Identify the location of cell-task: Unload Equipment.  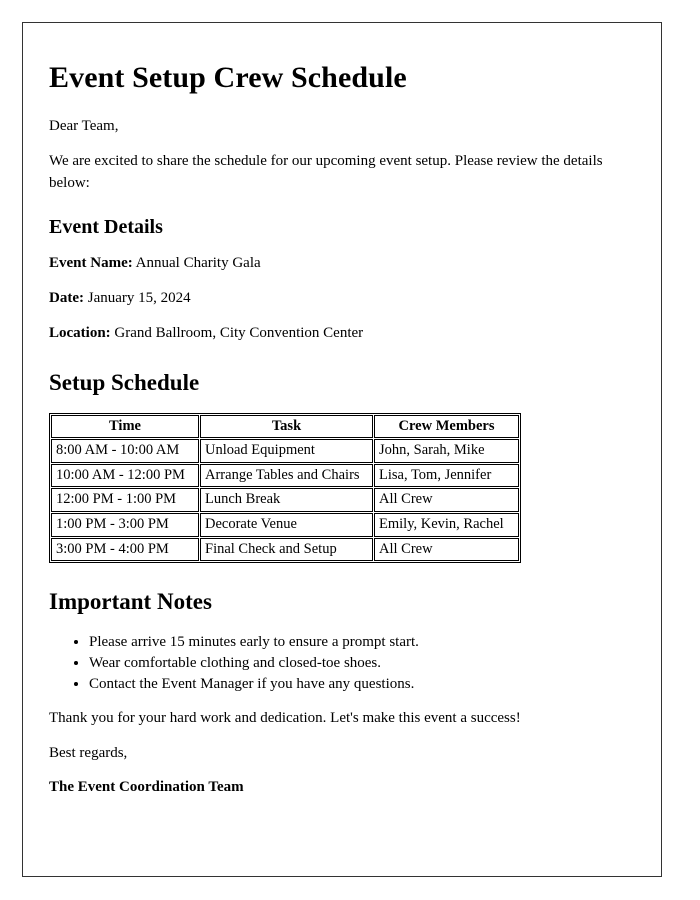
(286, 451).